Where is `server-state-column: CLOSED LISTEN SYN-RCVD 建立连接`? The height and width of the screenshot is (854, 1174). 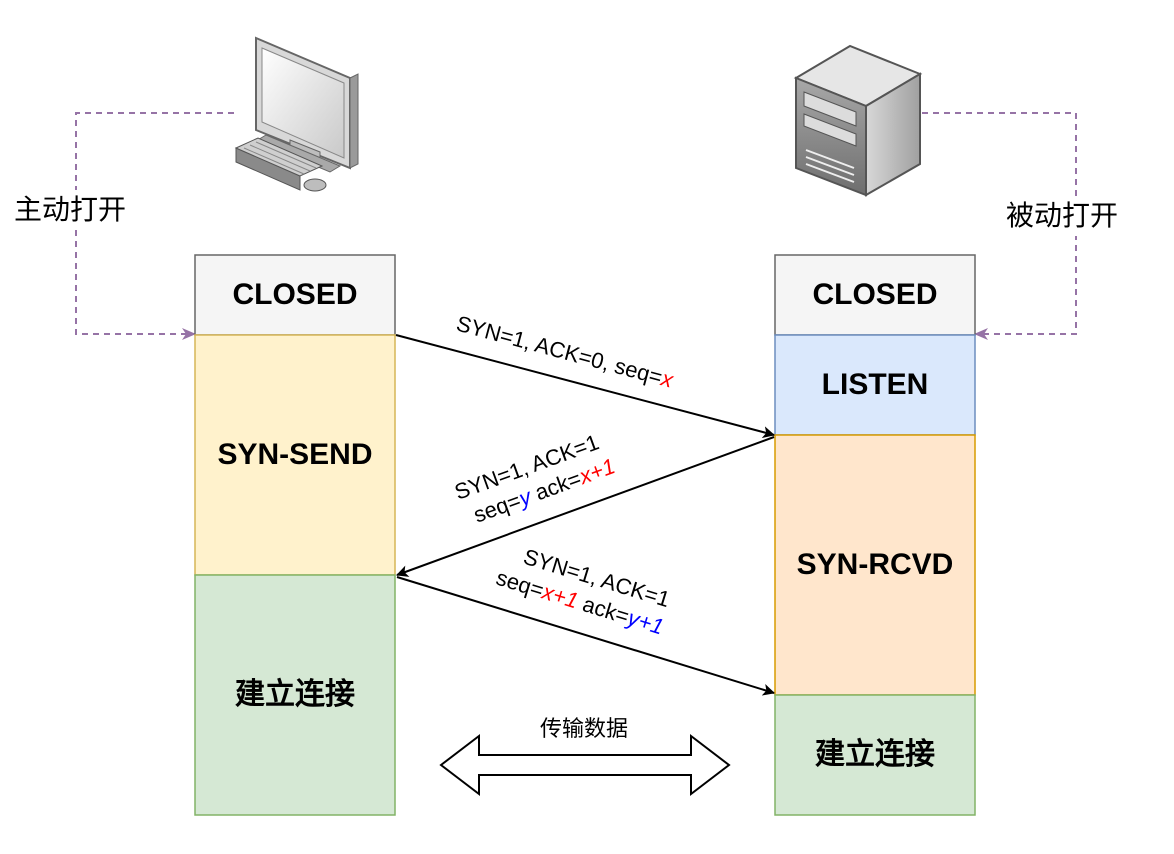 server-state-column: CLOSED LISTEN SYN-RCVD 建立连接 is located at coordinates (875, 535).